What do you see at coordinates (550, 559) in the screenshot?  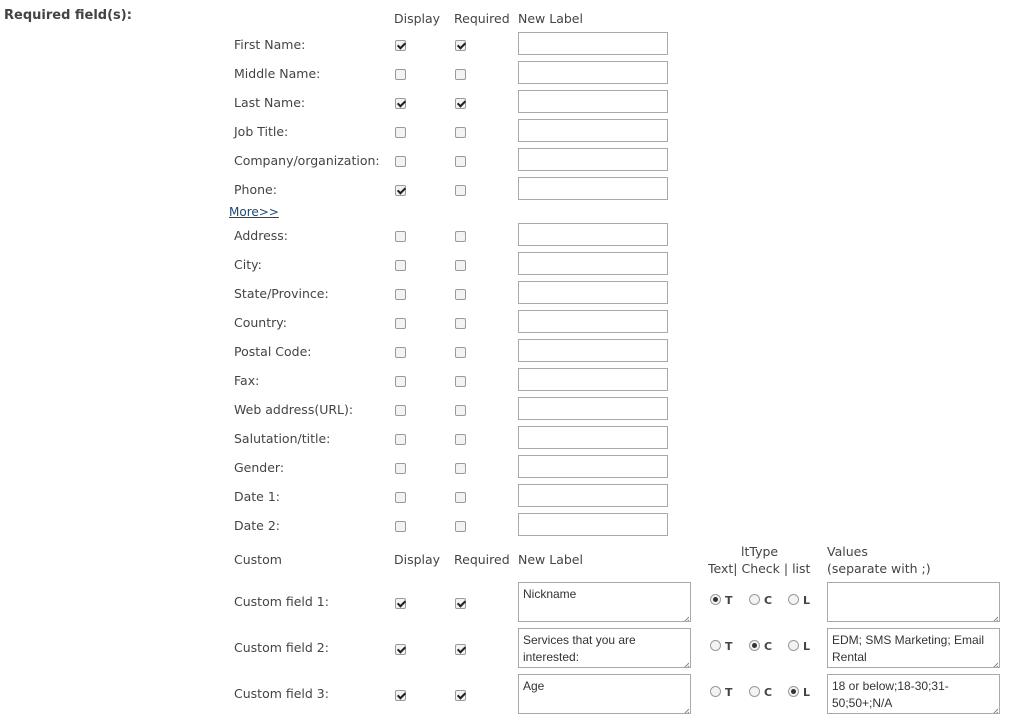 I see `custom-new-label-header: New Label` at bounding box center [550, 559].